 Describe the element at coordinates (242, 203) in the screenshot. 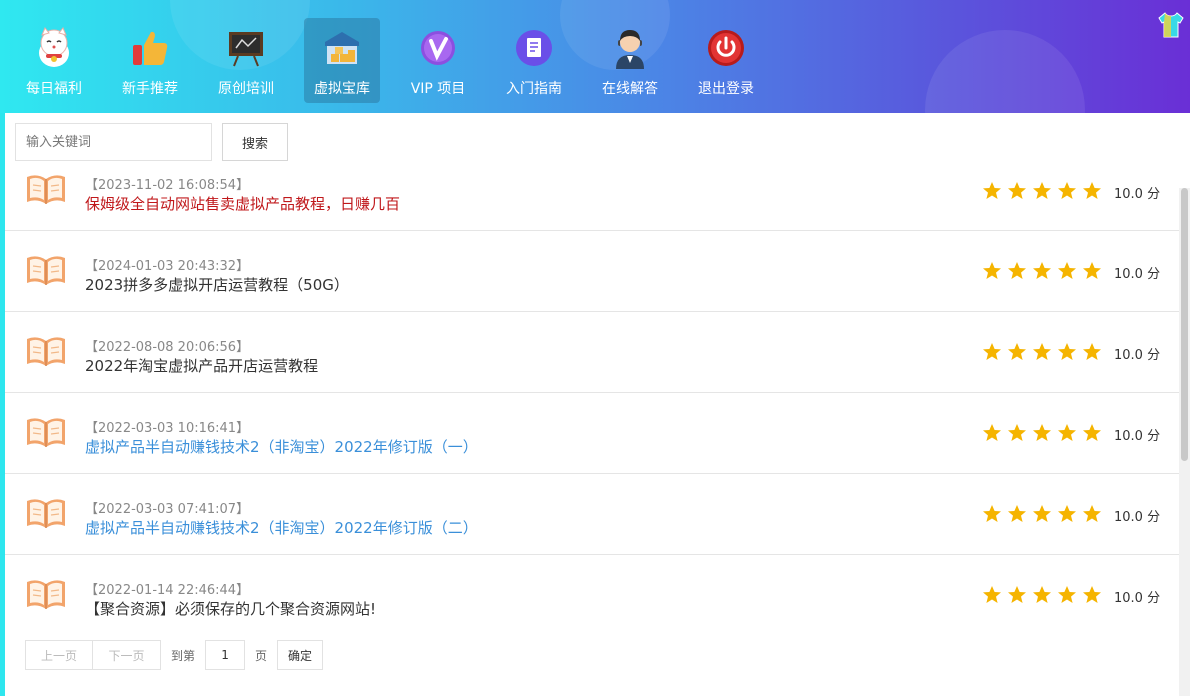

I see `item-title: 保姆级全自动网站售卖虚拟产品教程，日赚几百` at that location.